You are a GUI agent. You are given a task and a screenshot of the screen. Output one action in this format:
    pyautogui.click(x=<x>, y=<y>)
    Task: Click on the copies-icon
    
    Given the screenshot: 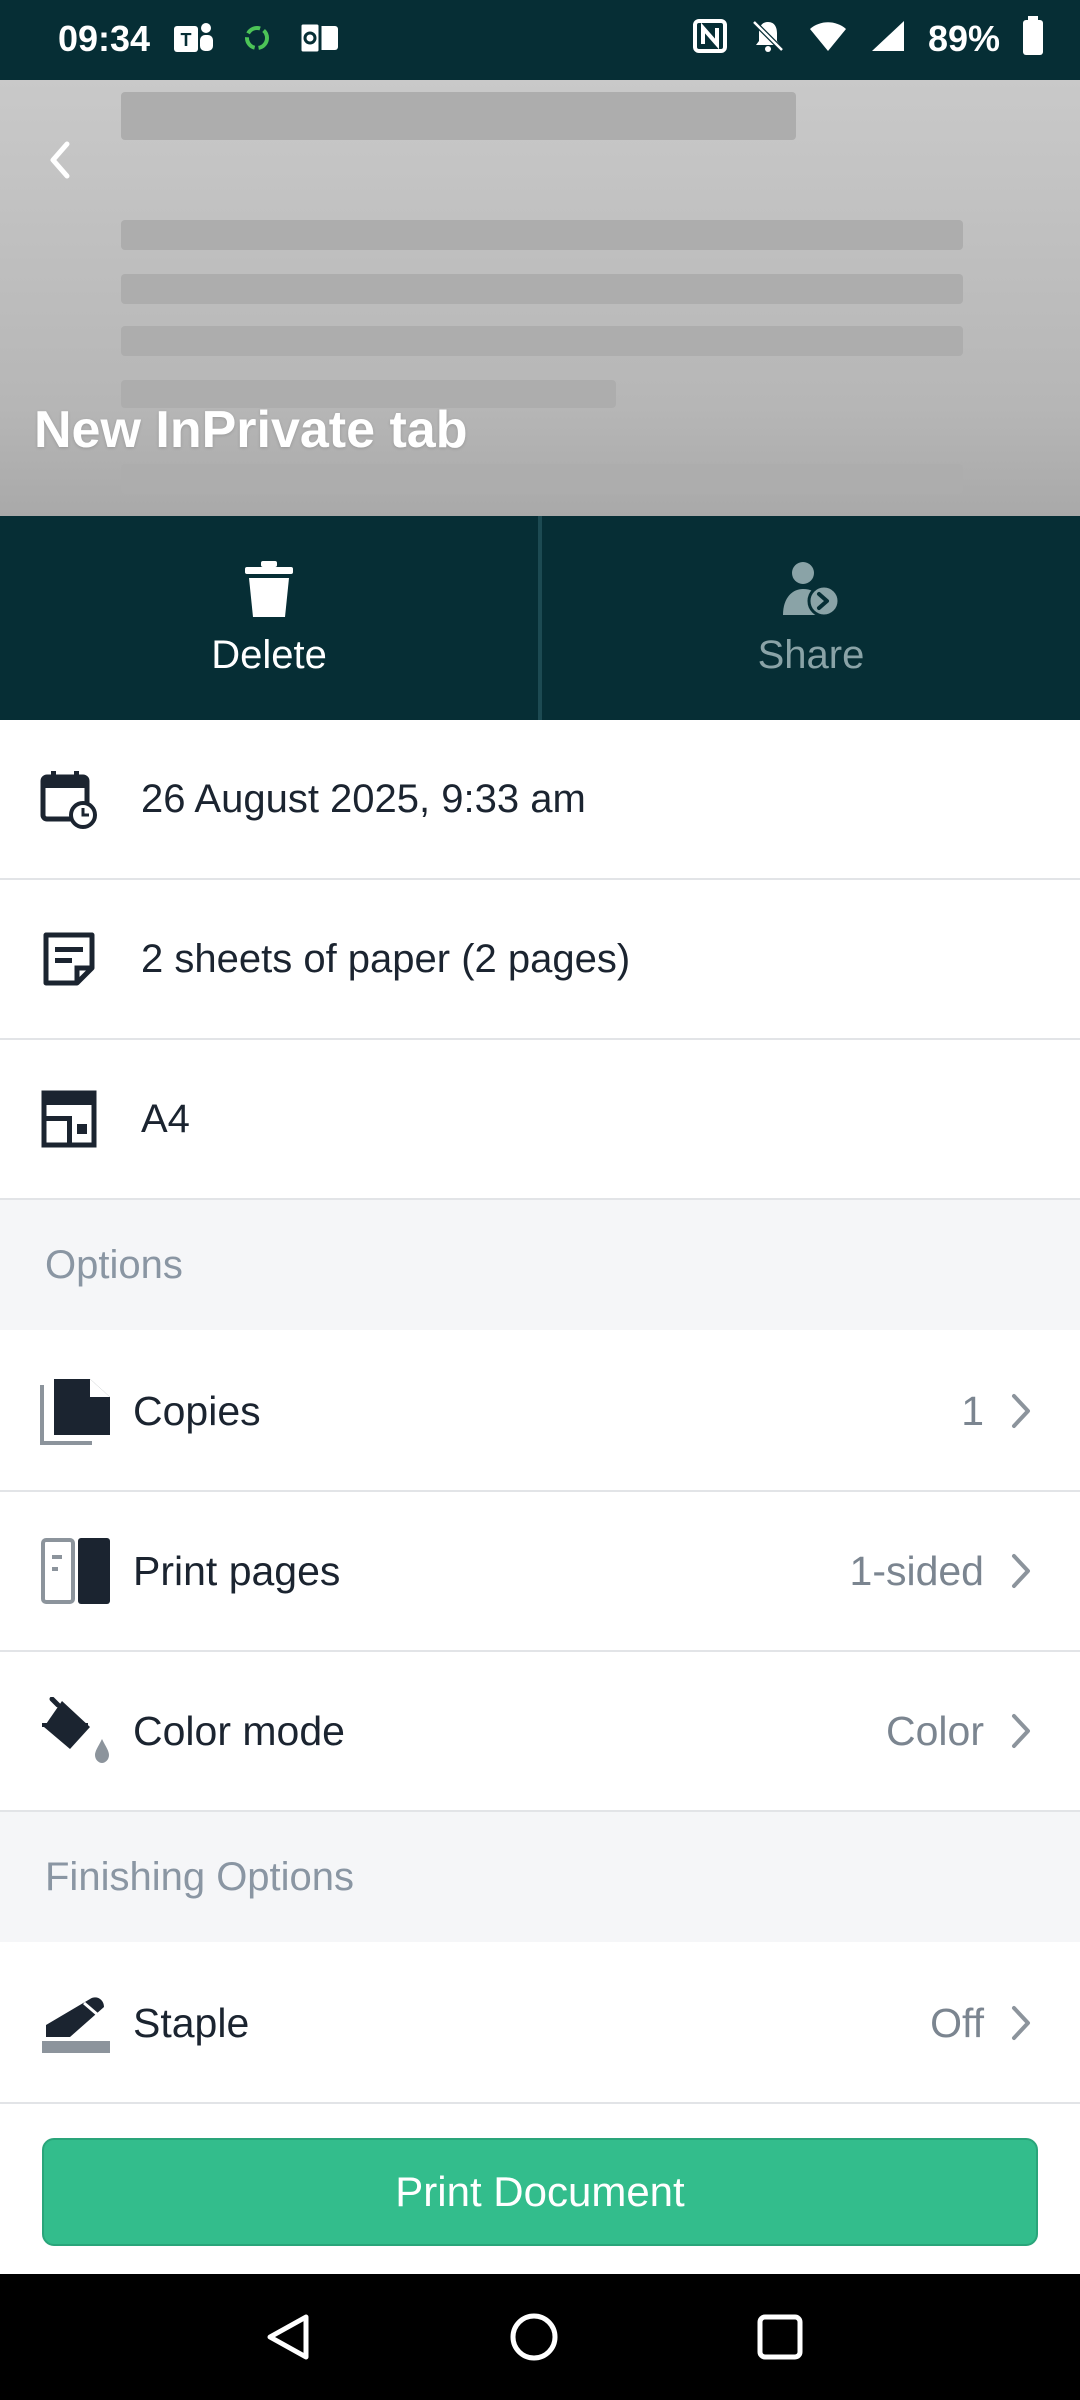 What is the action you would take?
    pyautogui.click(x=76, y=1411)
    